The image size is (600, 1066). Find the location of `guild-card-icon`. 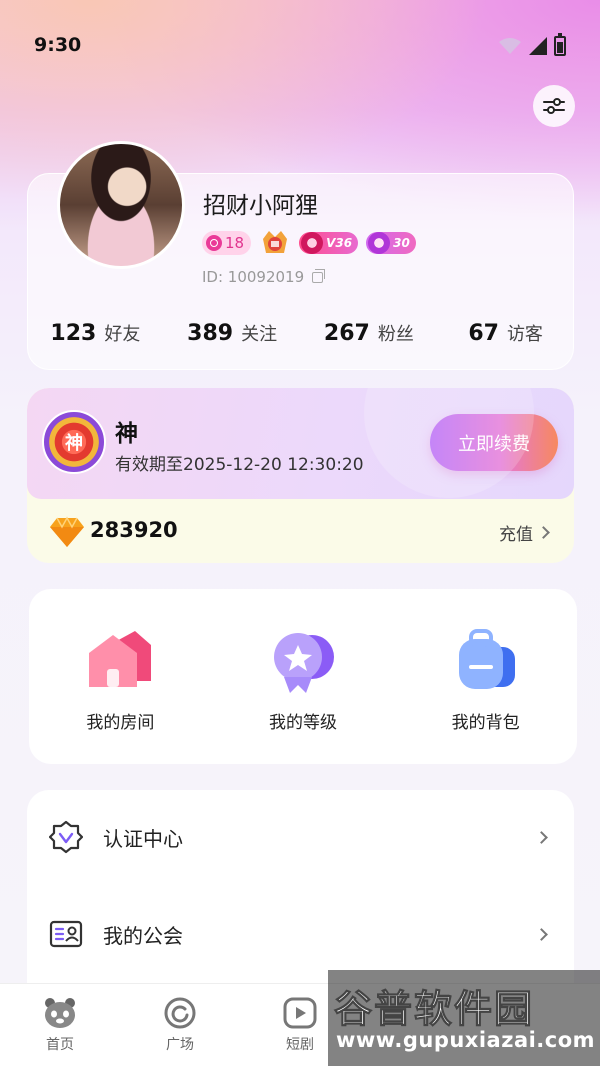

guild-card-icon is located at coordinates (66, 934).